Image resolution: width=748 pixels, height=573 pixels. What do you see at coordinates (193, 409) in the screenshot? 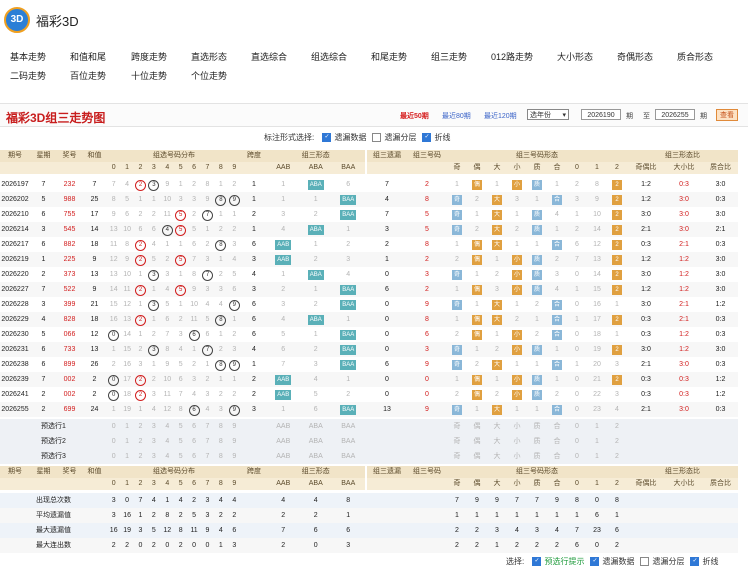
I see `dist-cell: 6` at bounding box center [193, 409].